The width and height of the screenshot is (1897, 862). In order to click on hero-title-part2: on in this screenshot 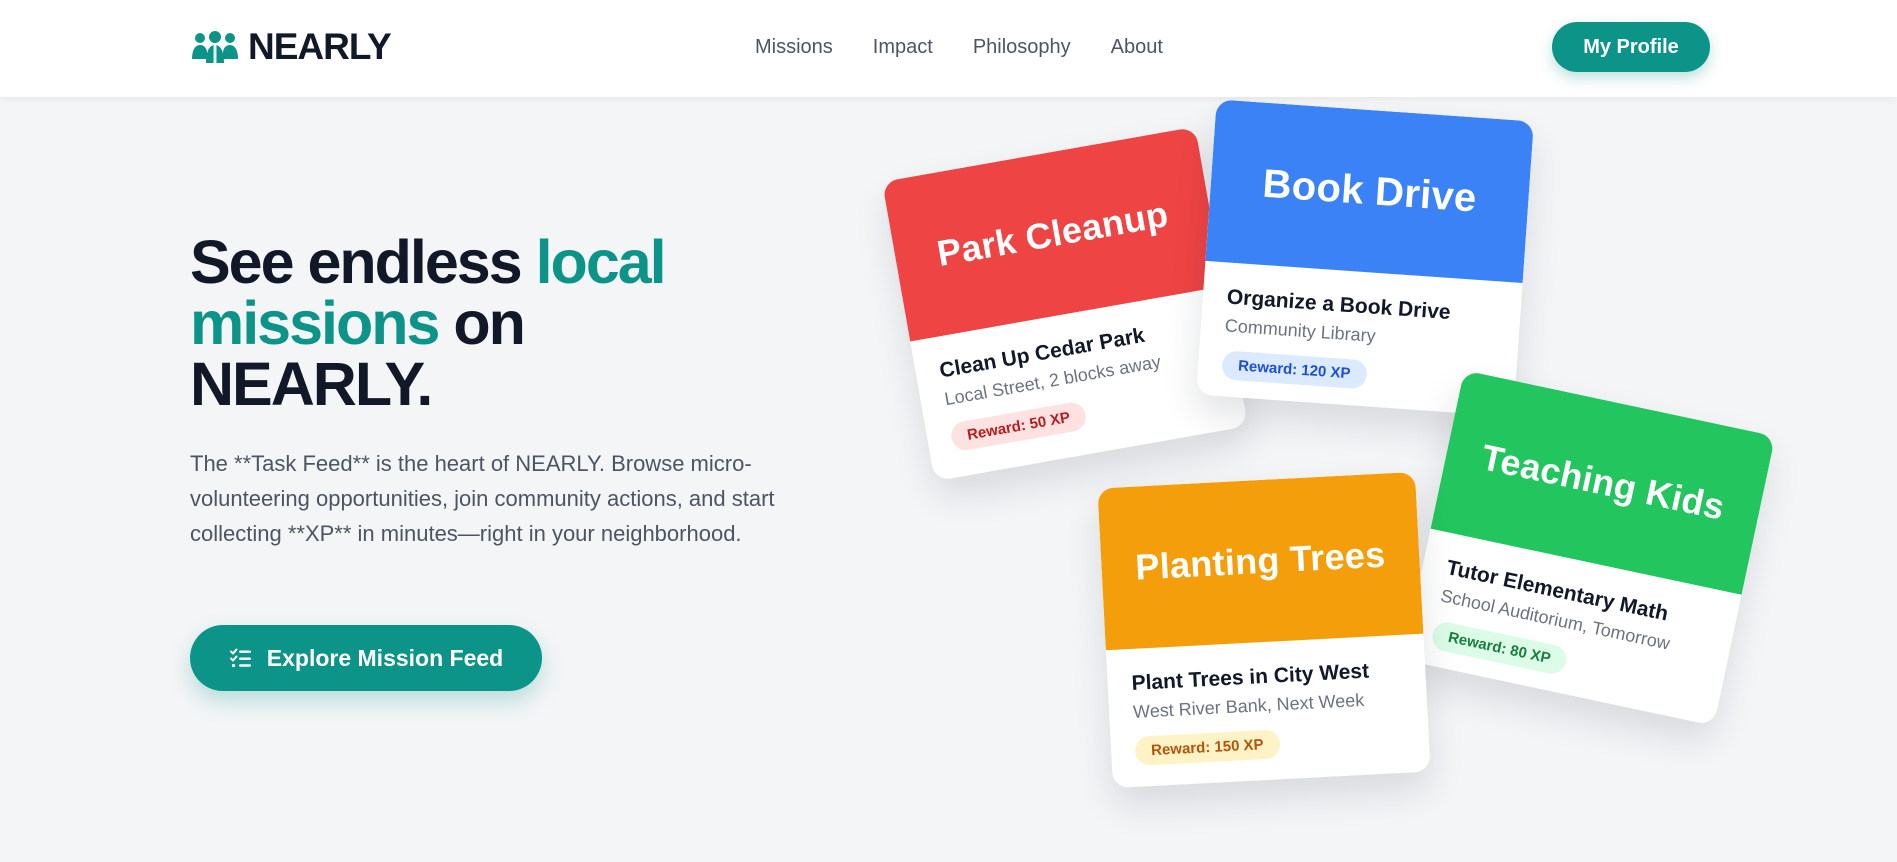, I will do `click(482, 323)`.